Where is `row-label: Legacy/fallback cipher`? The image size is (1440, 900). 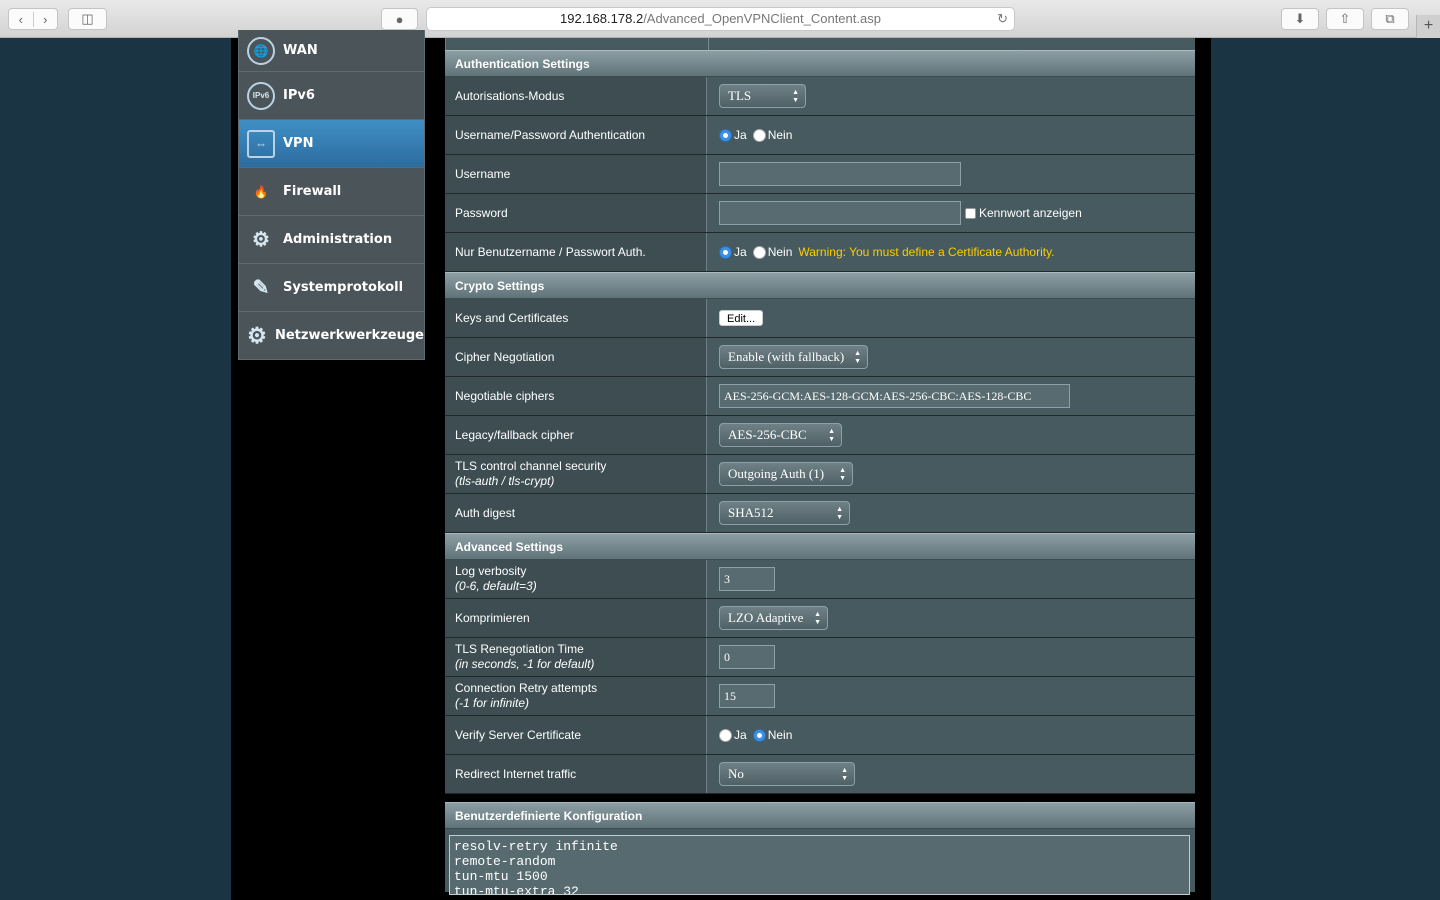 row-label: Legacy/fallback cipher is located at coordinates (576, 435).